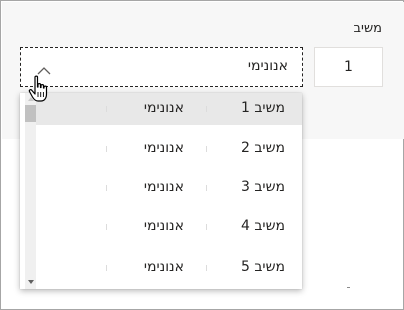 Image resolution: width=404 pixels, height=310 pixels. Describe the element at coordinates (161, 67) in the screenshot. I see `respondent-combobox: אנונימי` at that location.